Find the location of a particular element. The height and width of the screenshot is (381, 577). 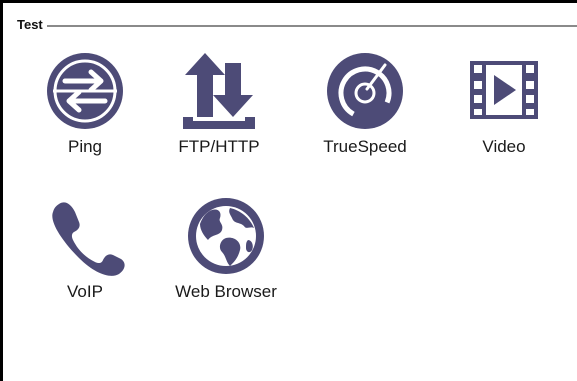

globe-icon is located at coordinates (226, 236).